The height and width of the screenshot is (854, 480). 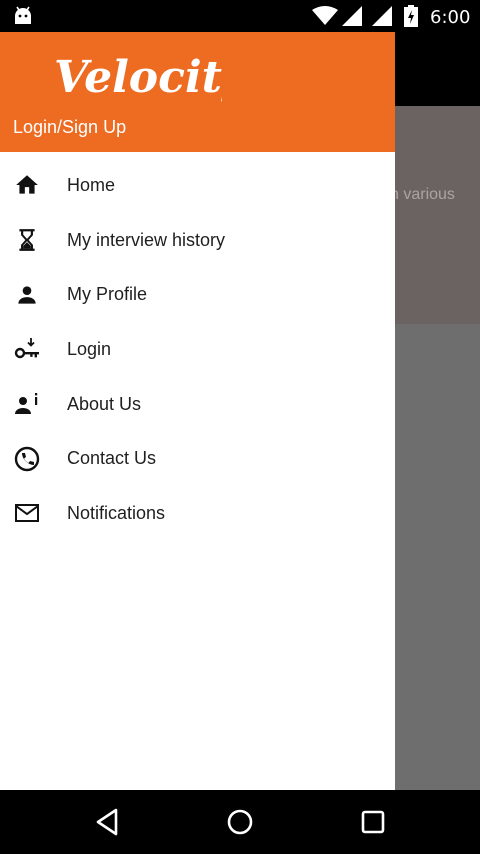 I want to click on hourglass-icon, so click(x=27, y=240).